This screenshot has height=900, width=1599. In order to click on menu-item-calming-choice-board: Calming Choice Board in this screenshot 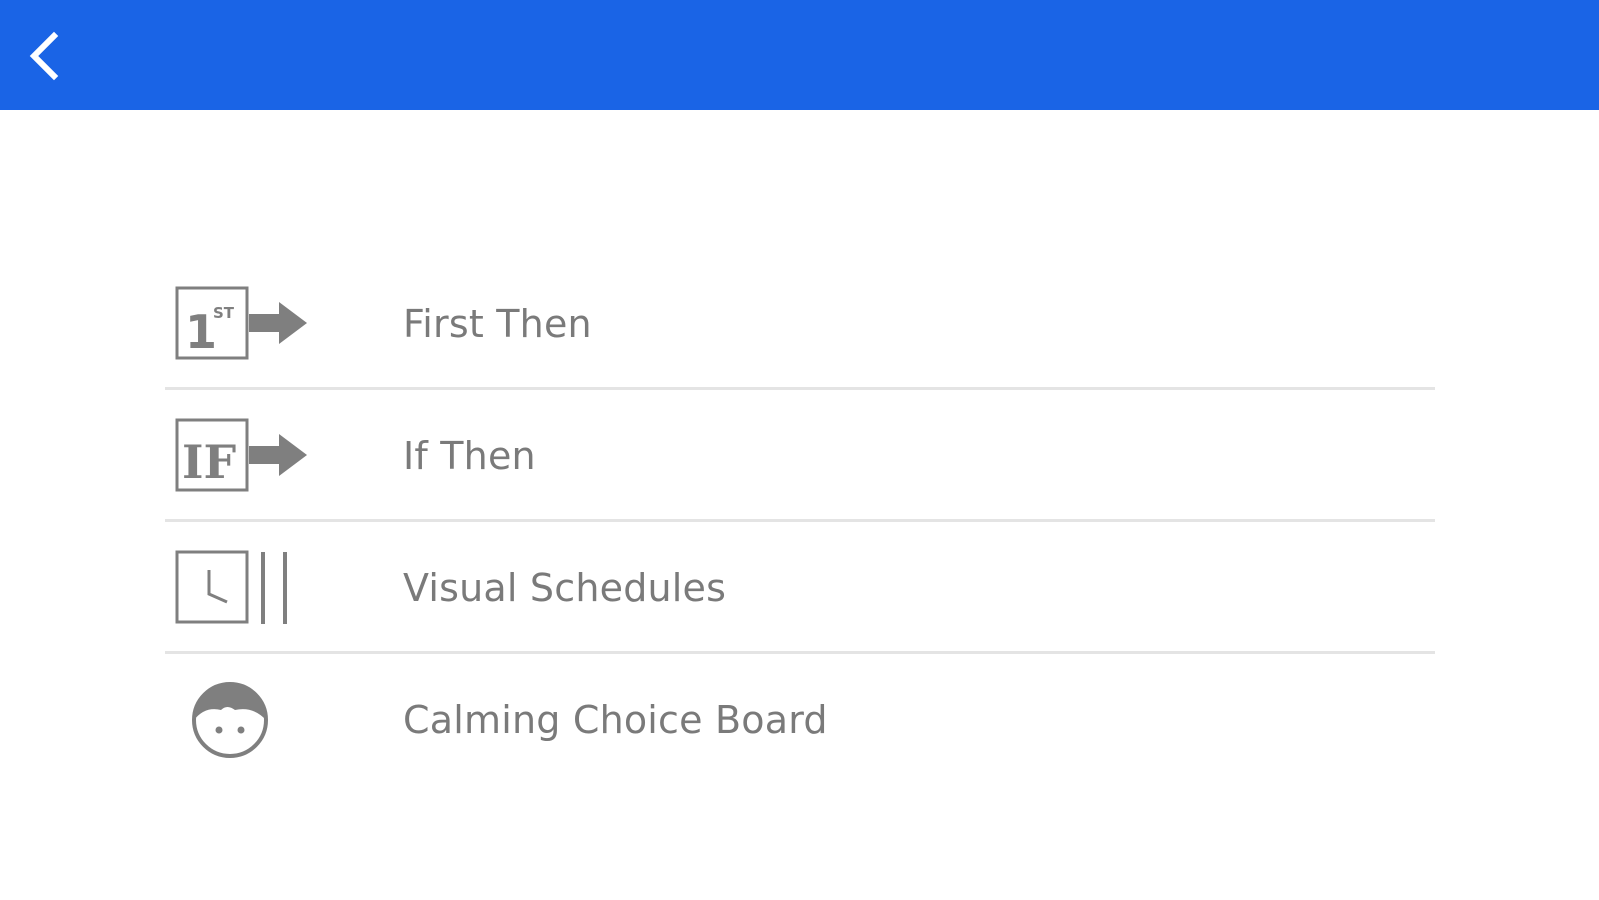, I will do `click(800, 720)`.